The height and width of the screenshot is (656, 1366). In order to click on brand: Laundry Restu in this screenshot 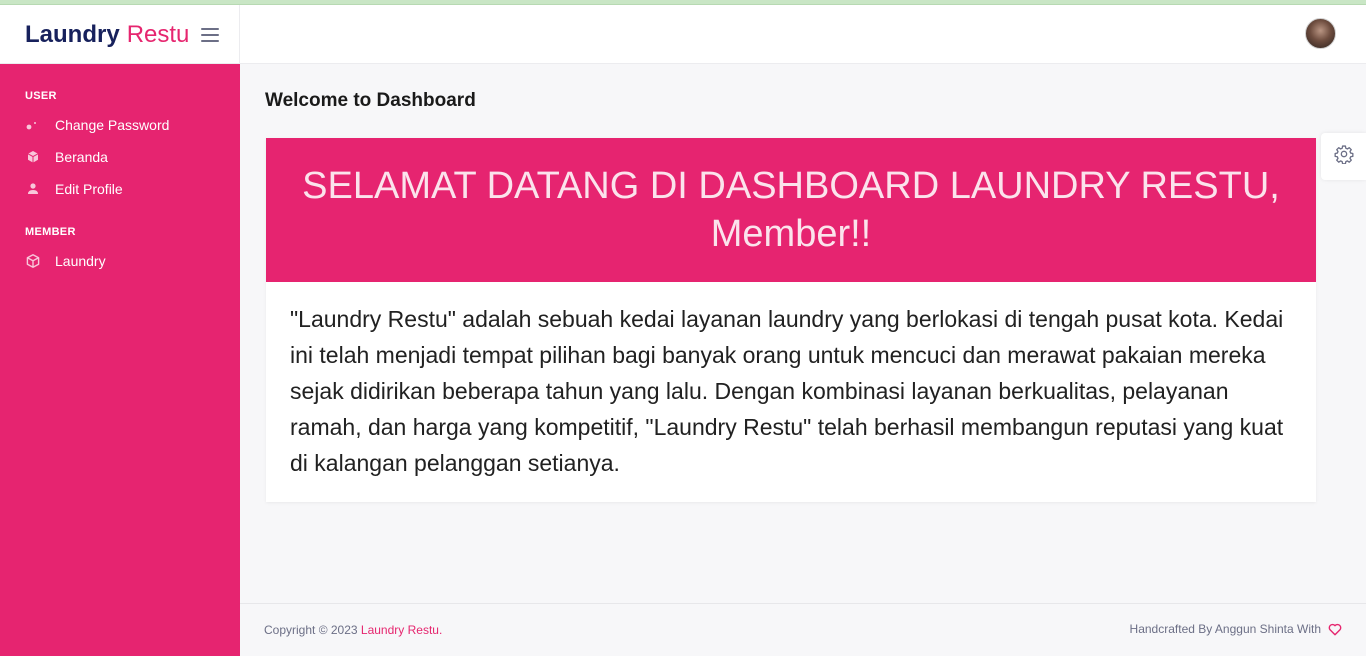, I will do `click(120, 34)`.